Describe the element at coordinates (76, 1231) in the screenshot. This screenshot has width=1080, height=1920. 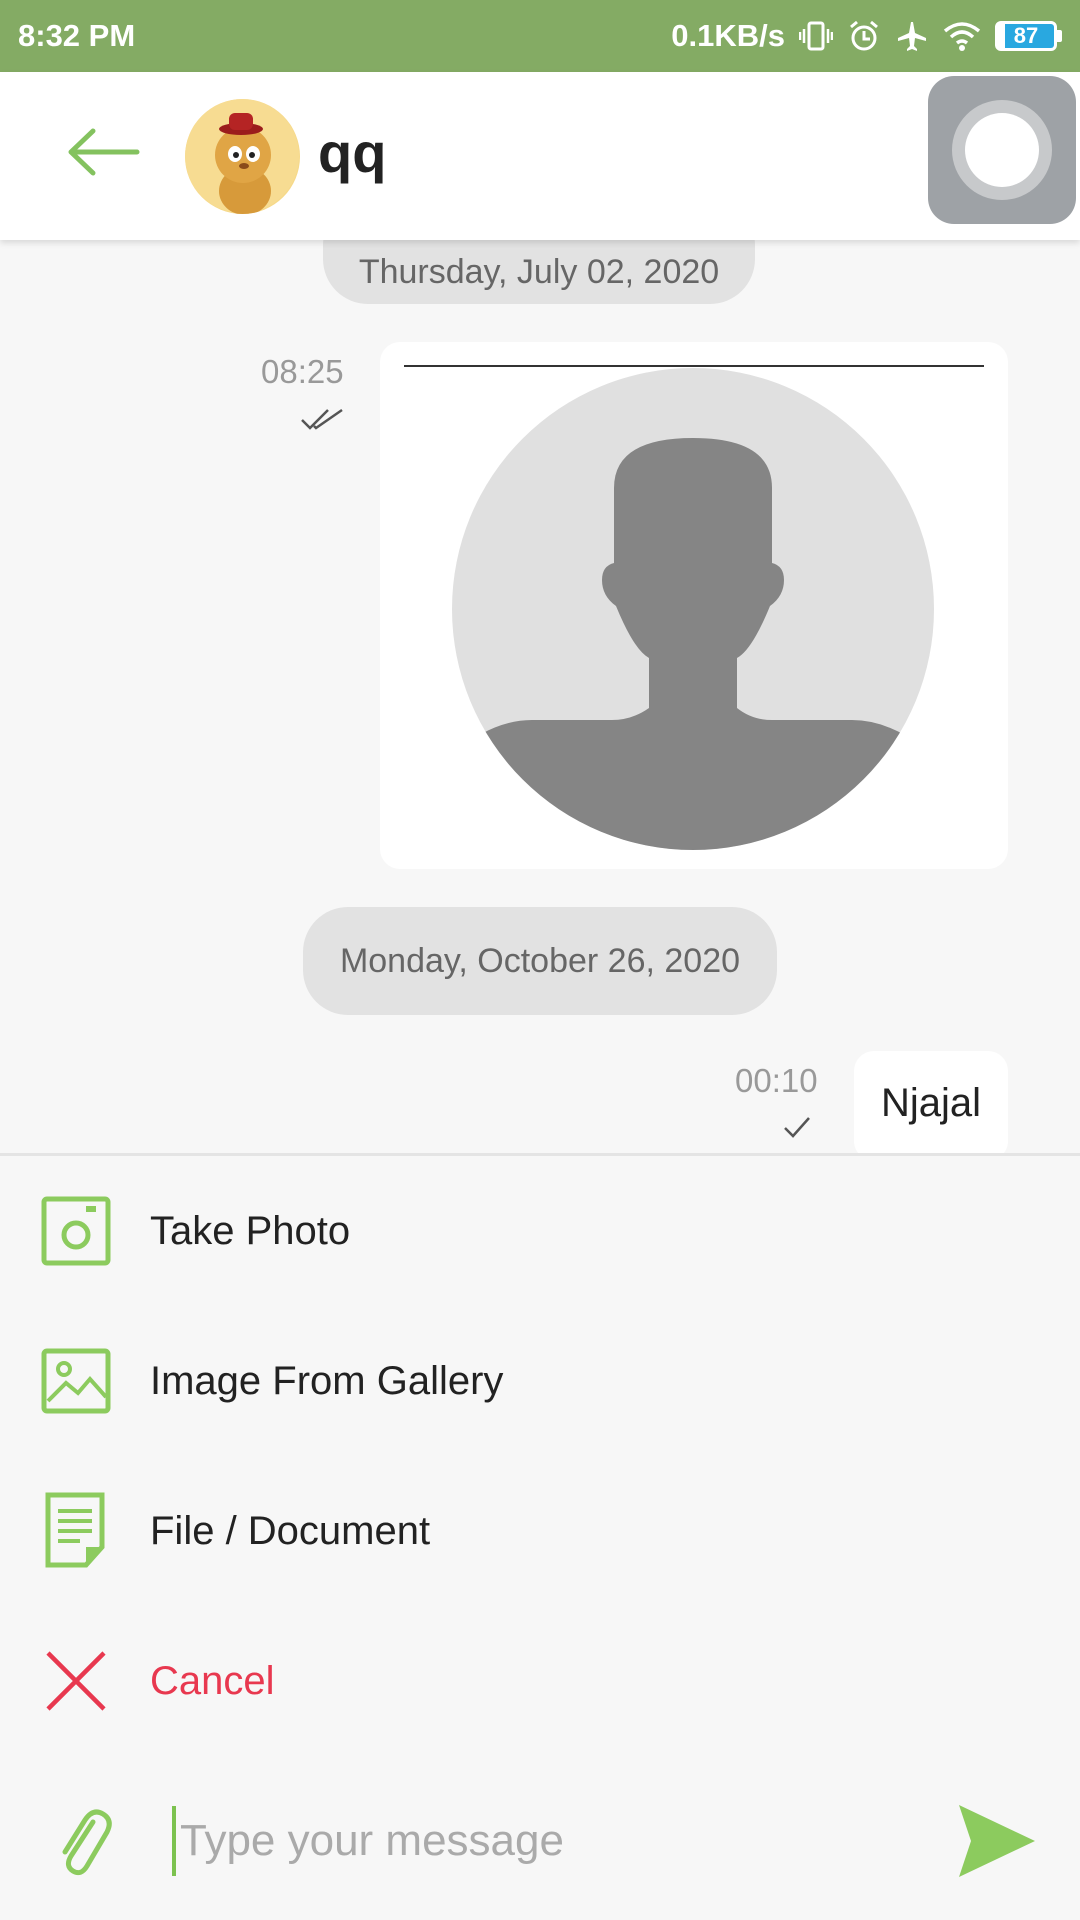
I see `camera-icon` at that location.